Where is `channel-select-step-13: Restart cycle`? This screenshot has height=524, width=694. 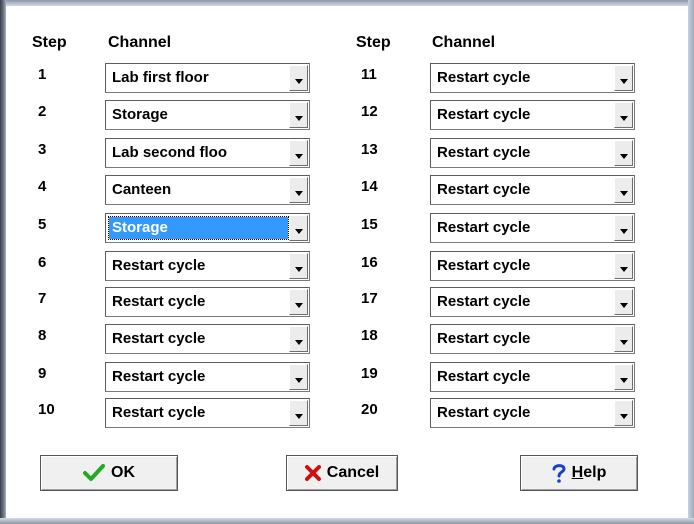
channel-select-step-13: Restart cycle is located at coordinates (532, 153).